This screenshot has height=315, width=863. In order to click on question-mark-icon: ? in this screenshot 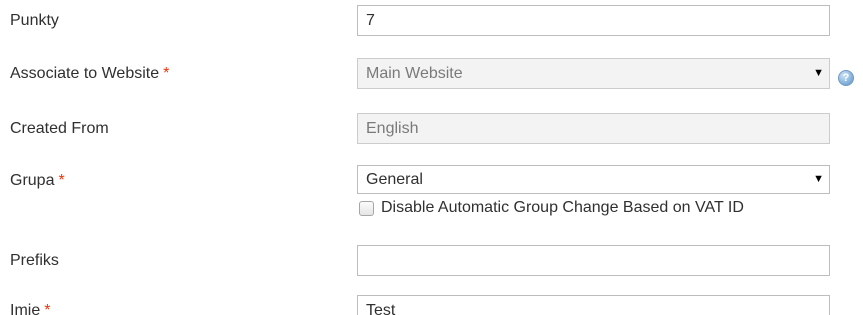, I will do `click(846, 78)`.